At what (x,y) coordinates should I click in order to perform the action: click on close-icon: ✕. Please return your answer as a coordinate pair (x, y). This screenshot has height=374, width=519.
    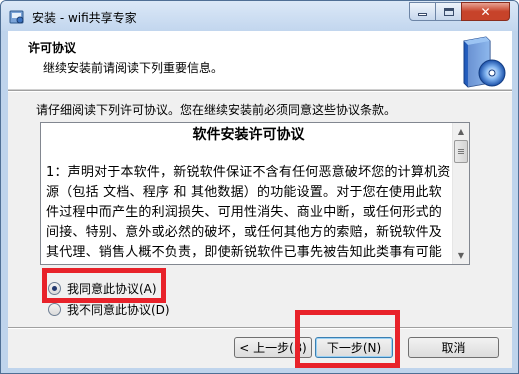
    Looking at the image, I should click on (485, 11).